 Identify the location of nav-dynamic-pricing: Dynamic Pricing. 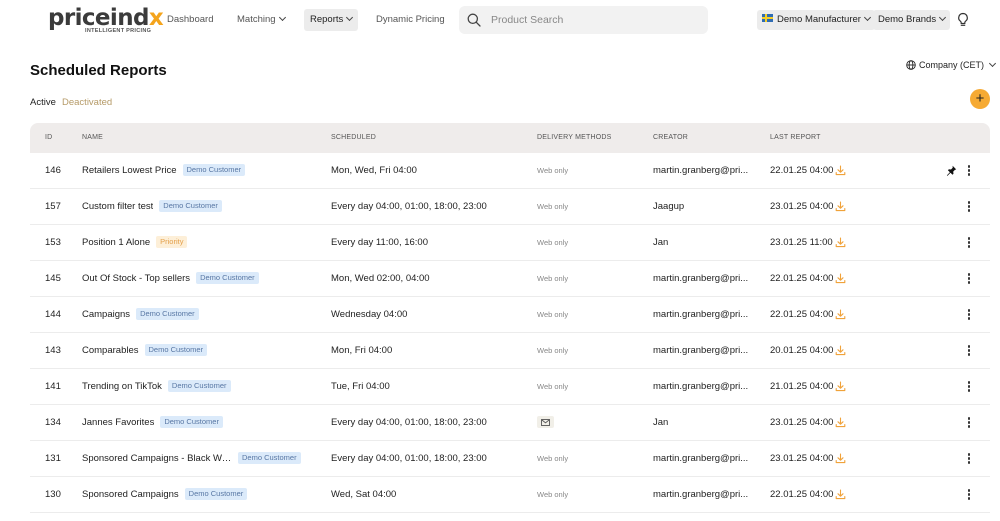
(410, 20).